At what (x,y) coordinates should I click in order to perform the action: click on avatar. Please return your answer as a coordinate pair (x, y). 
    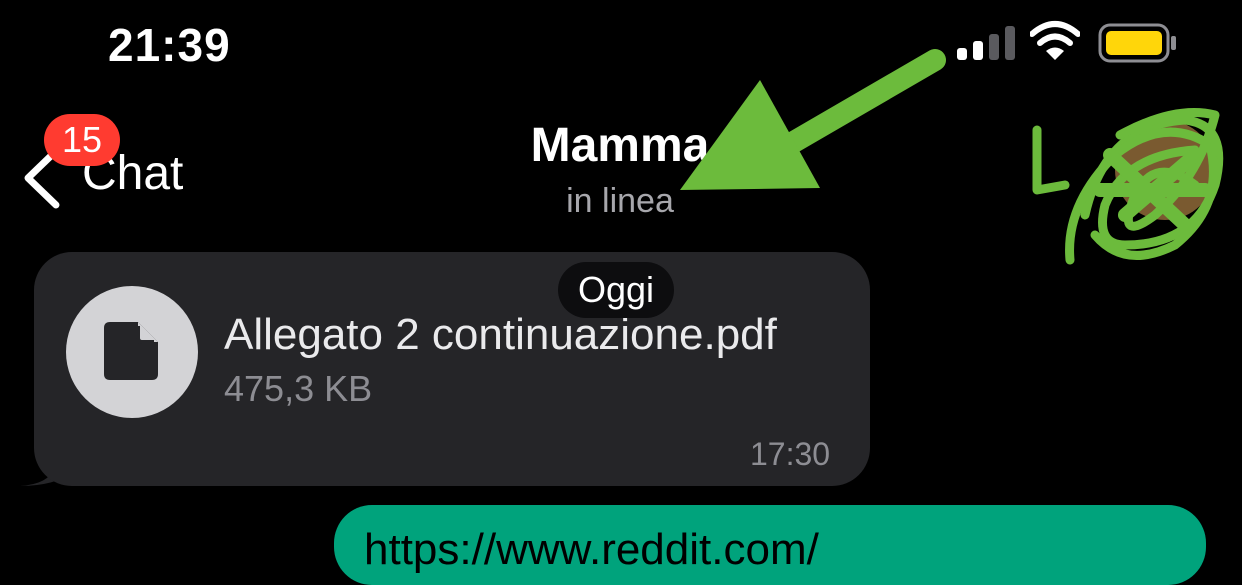
    Looking at the image, I should click on (1130, 187).